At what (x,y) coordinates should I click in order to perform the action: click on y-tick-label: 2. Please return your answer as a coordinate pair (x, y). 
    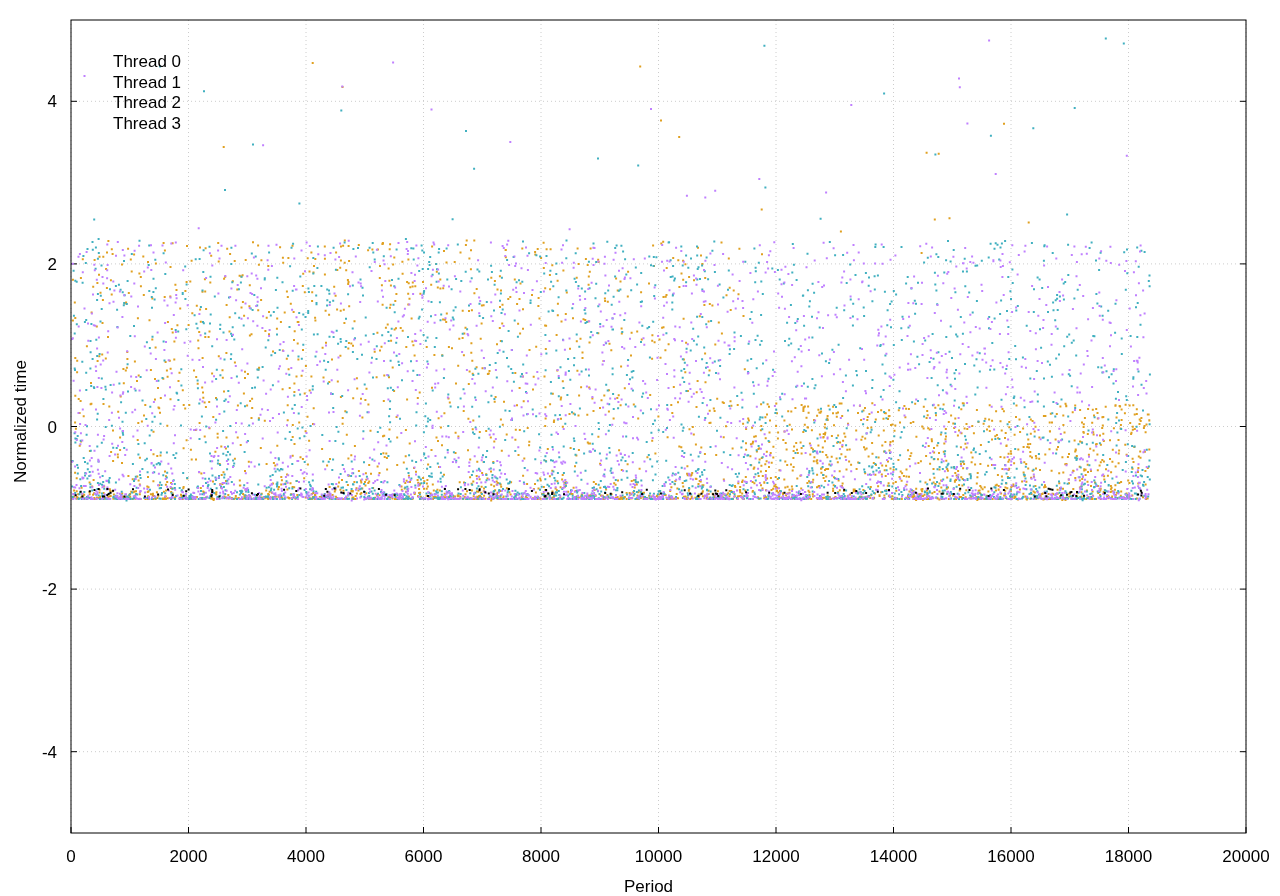
    Looking at the image, I should click on (52, 264).